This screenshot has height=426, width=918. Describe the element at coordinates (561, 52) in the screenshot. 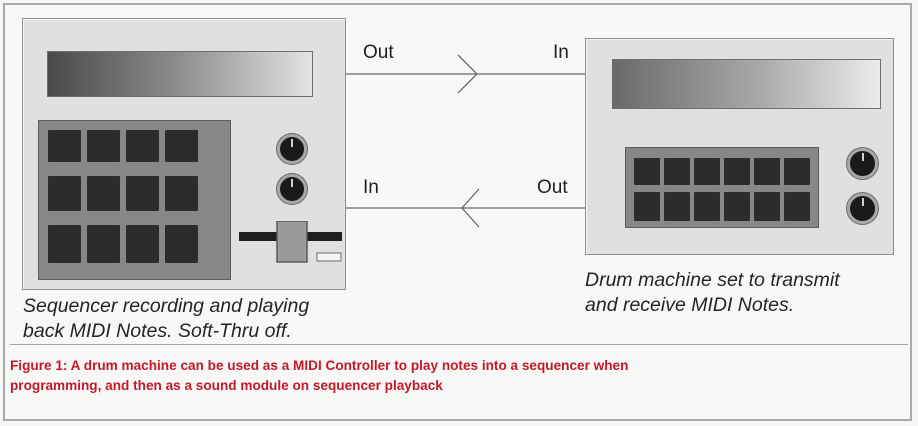

I see `drum-machine-midi-in-label: In` at that location.